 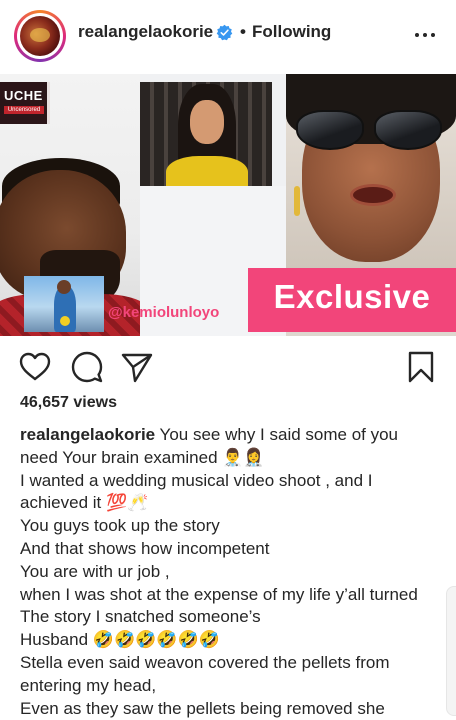 What do you see at coordinates (84, 503) in the screenshot?
I see `caption-line: achieved it 💯🥂` at bounding box center [84, 503].